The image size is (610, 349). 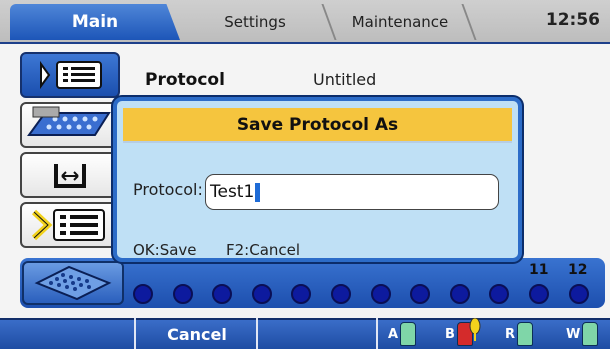 I want to click on step-list-icon, so click(x=68, y=225).